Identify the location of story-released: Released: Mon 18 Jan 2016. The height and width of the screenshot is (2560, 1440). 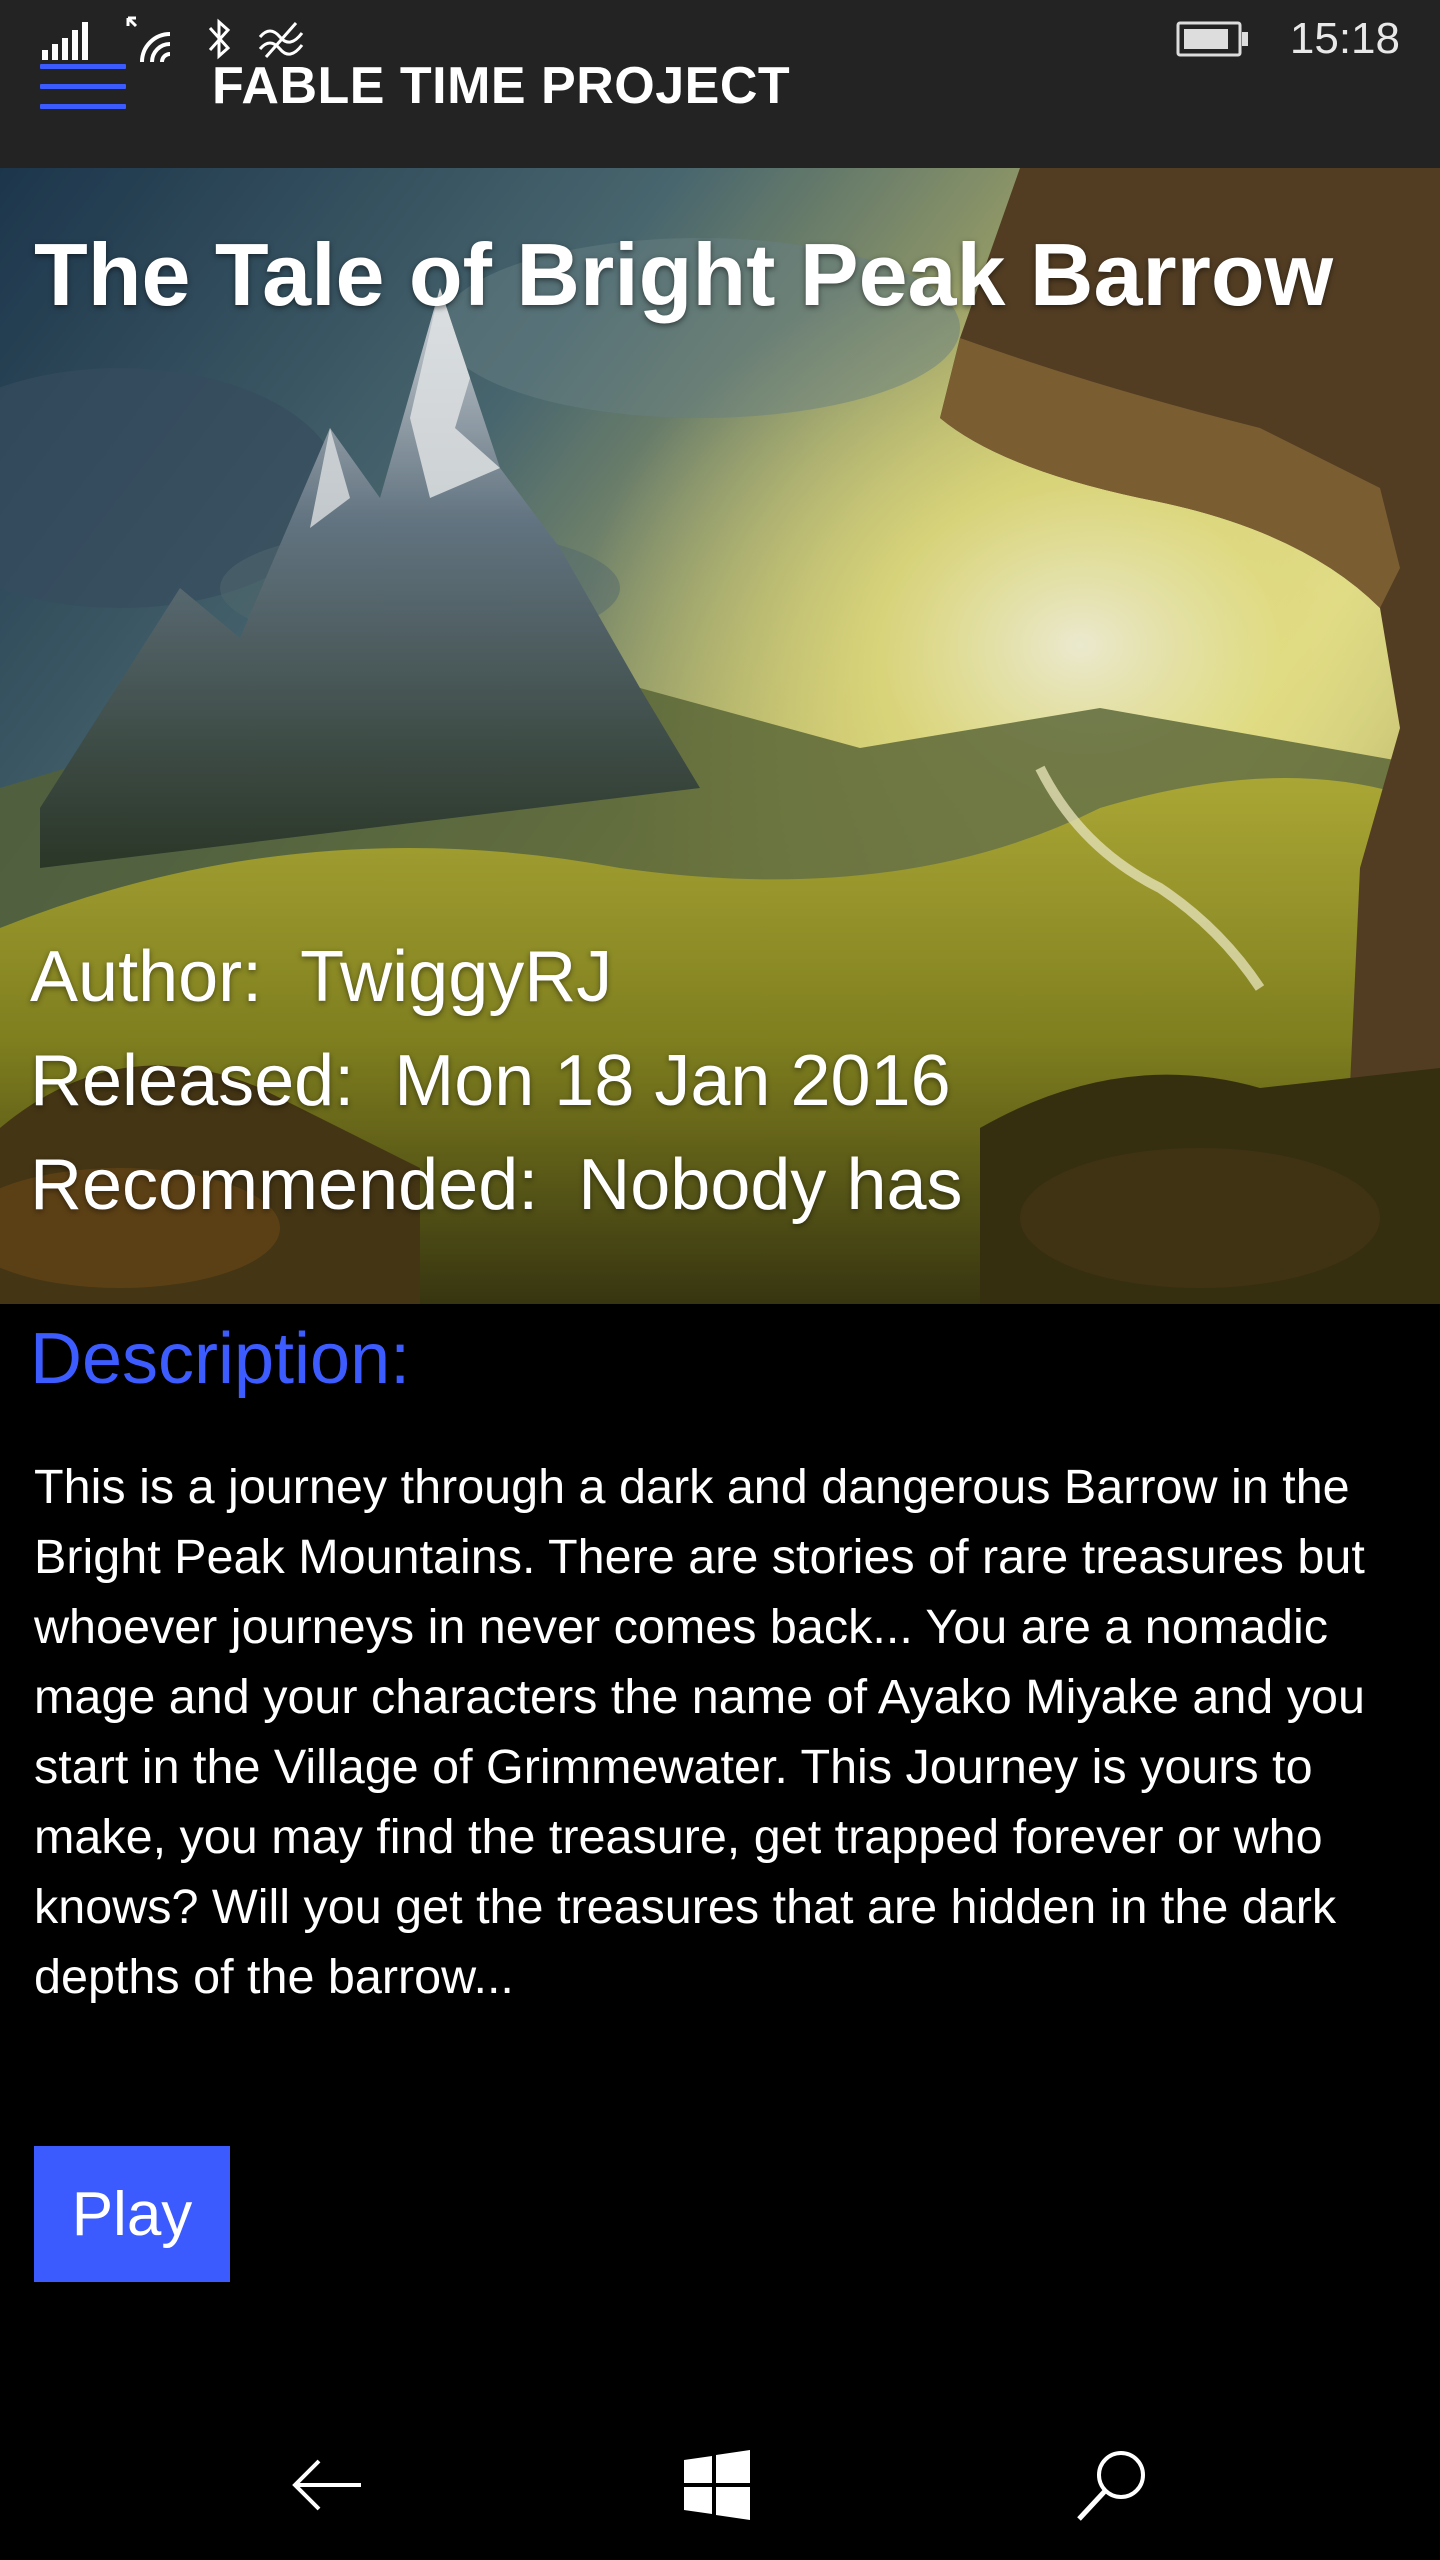
(490, 1081).